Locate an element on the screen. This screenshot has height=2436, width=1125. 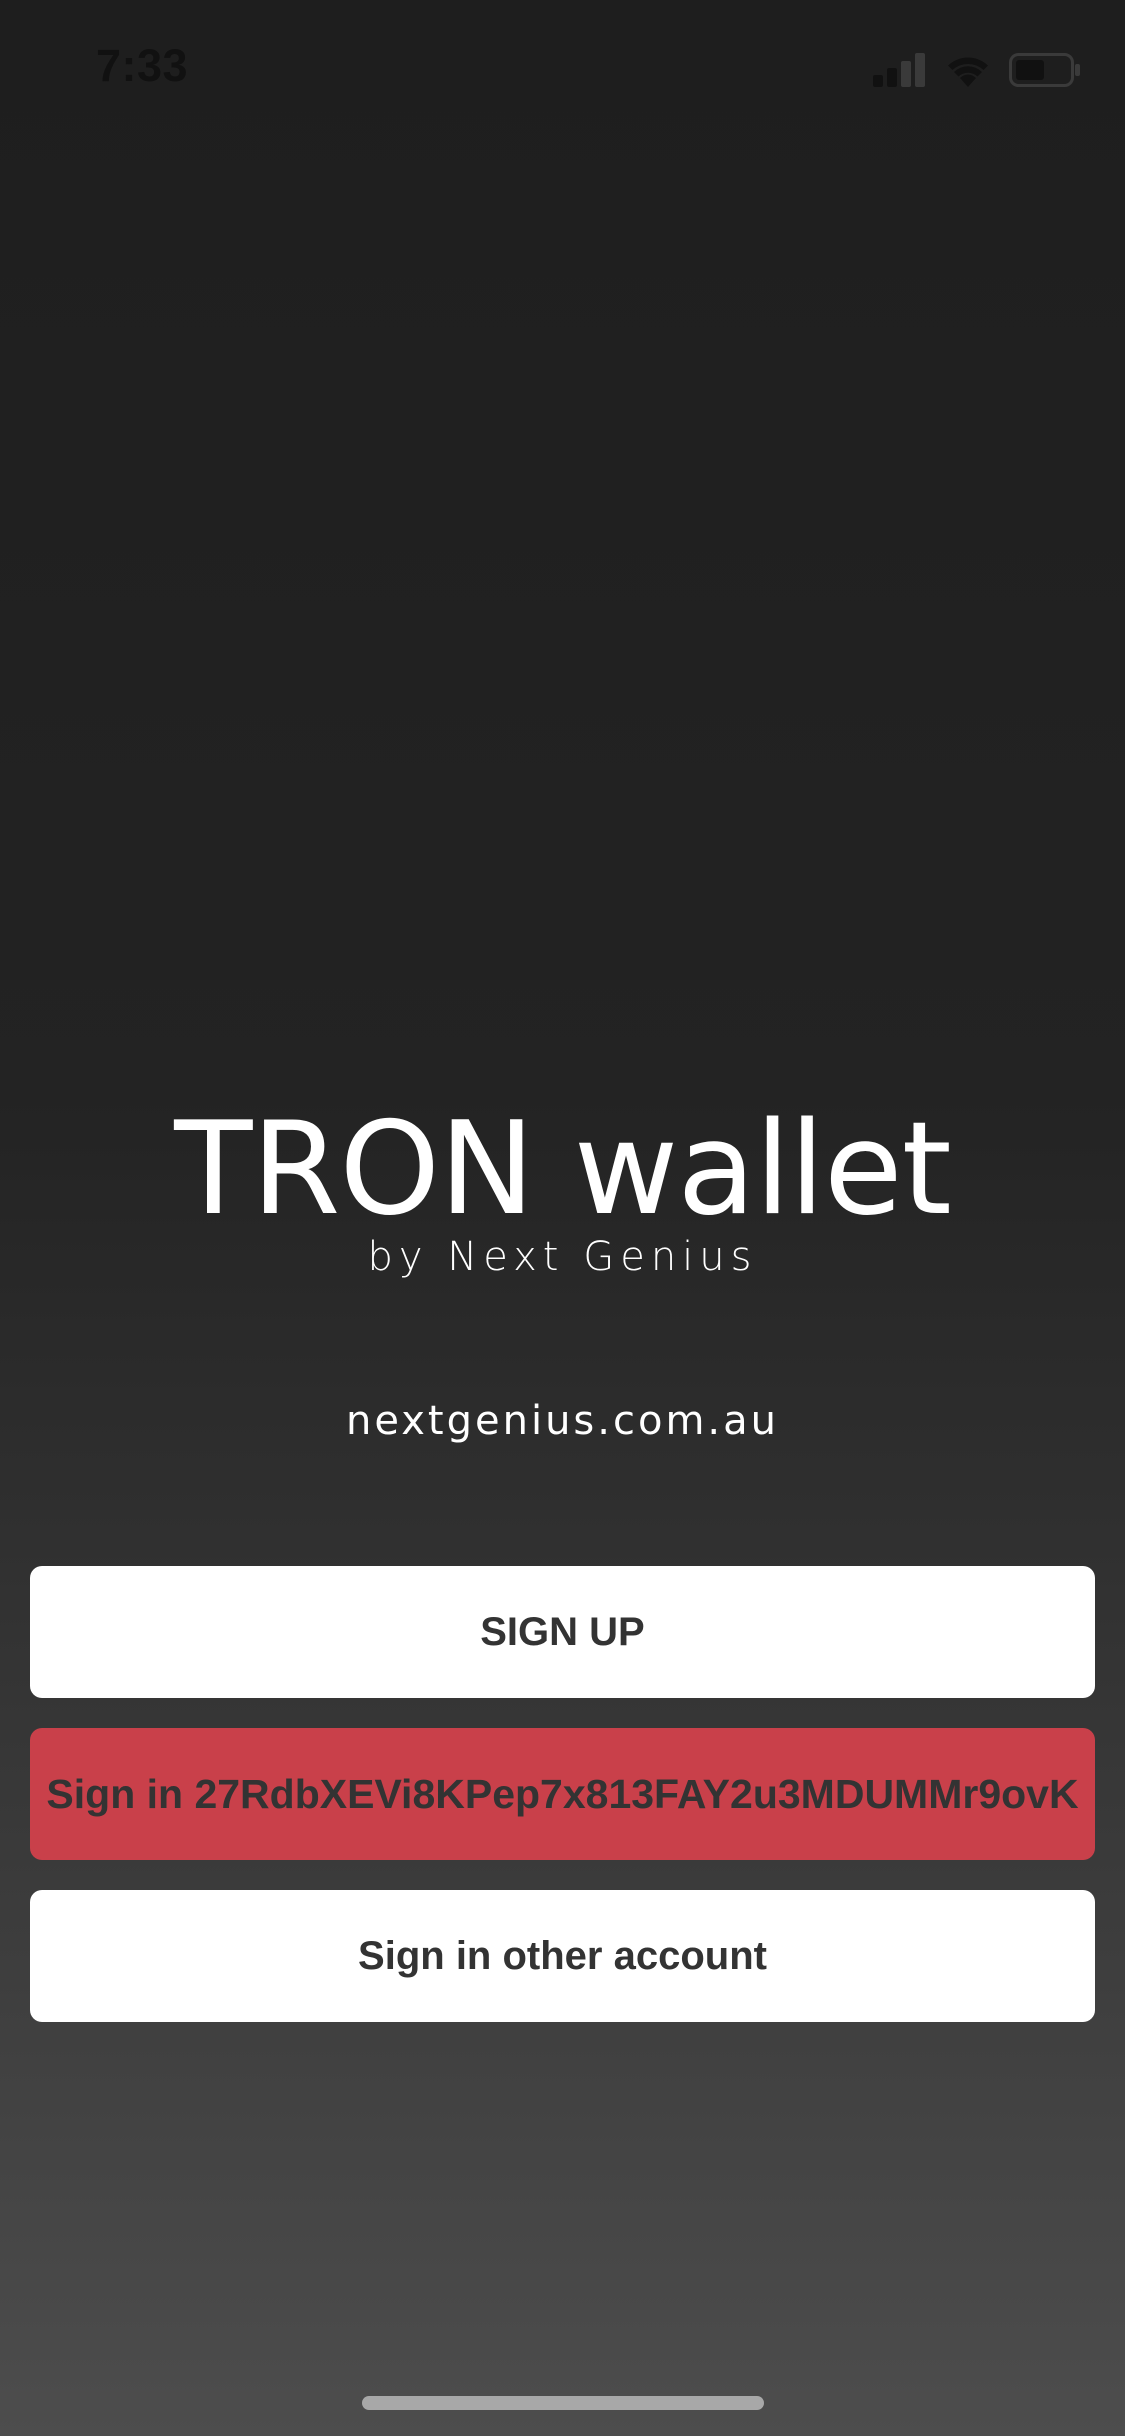
status-icons is located at coordinates (977, 70).